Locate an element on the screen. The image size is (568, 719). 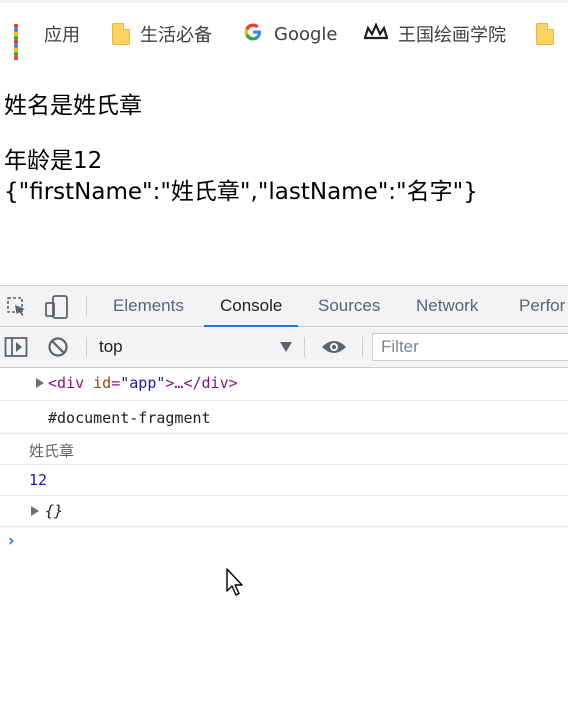
bookmark-kingdom-academy: 王国绘画学院 is located at coordinates (434, 34).